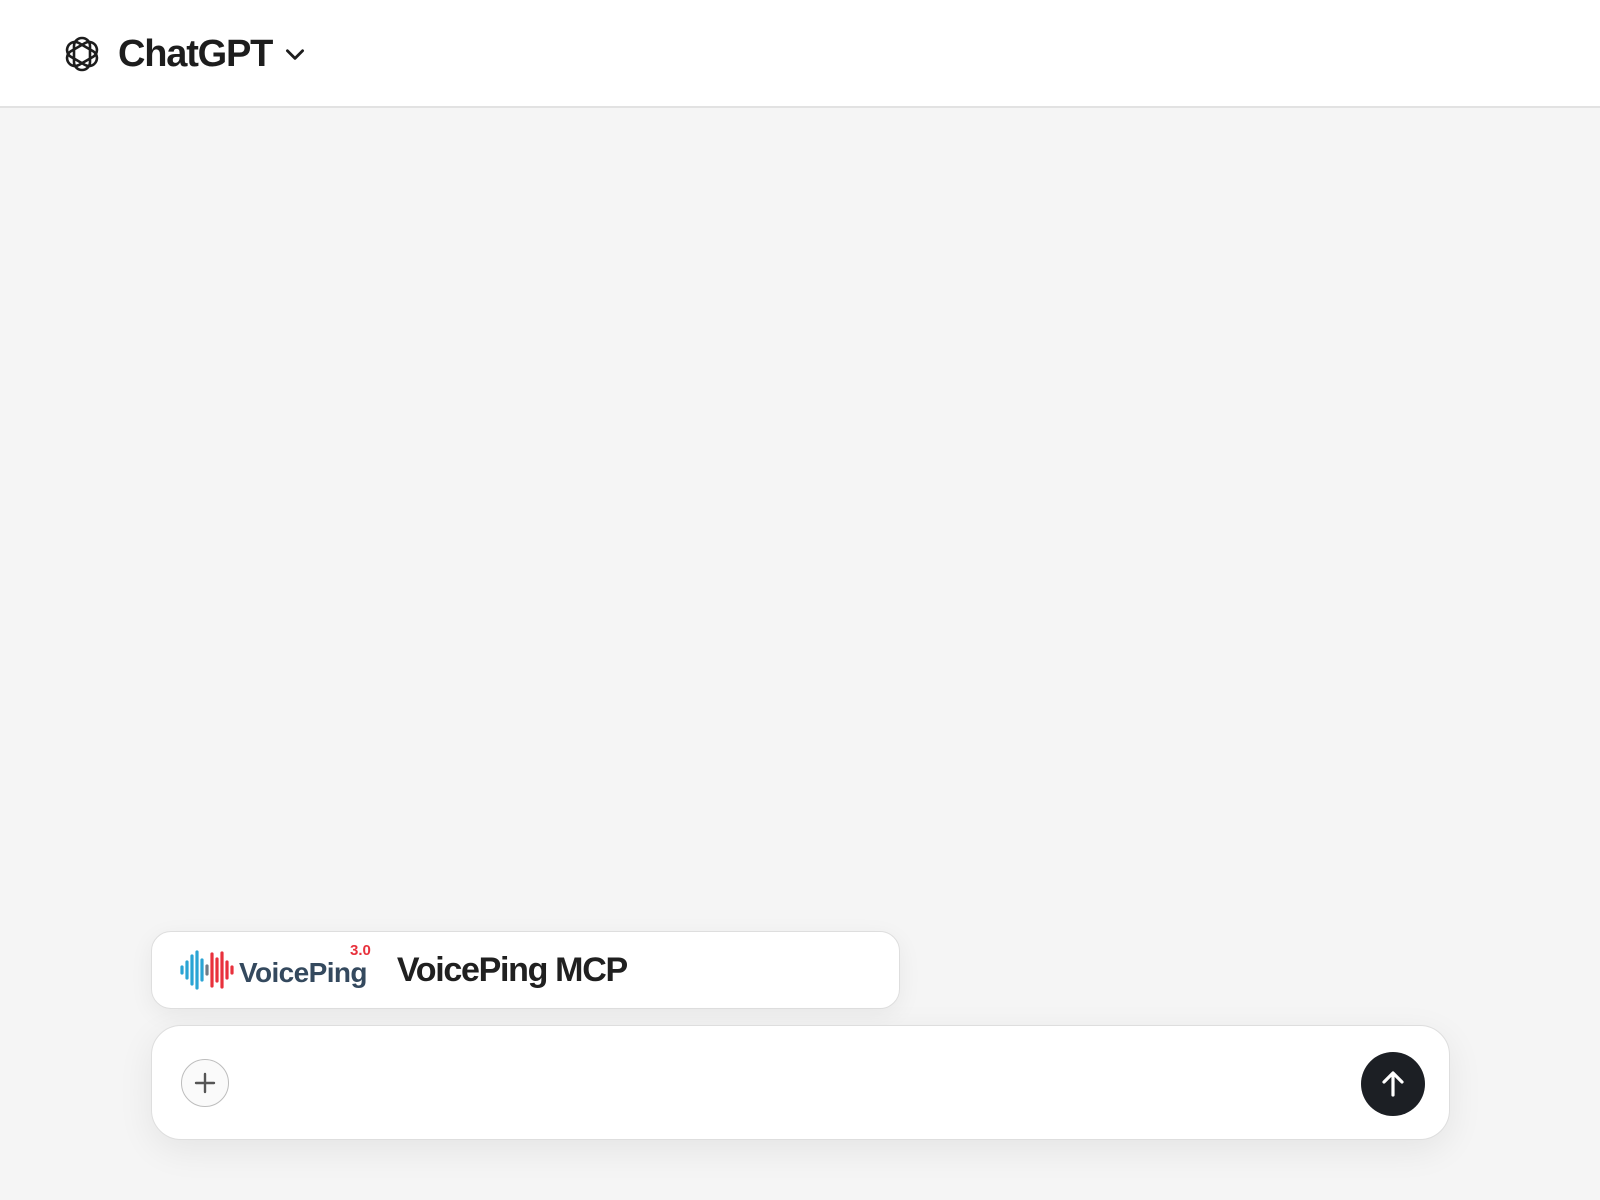 The height and width of the screenshot is (1200, 1600). What do you see at coordinates (782, 1083) in the screenshot?
I see `message-input` at bounding box center [782, 1083].